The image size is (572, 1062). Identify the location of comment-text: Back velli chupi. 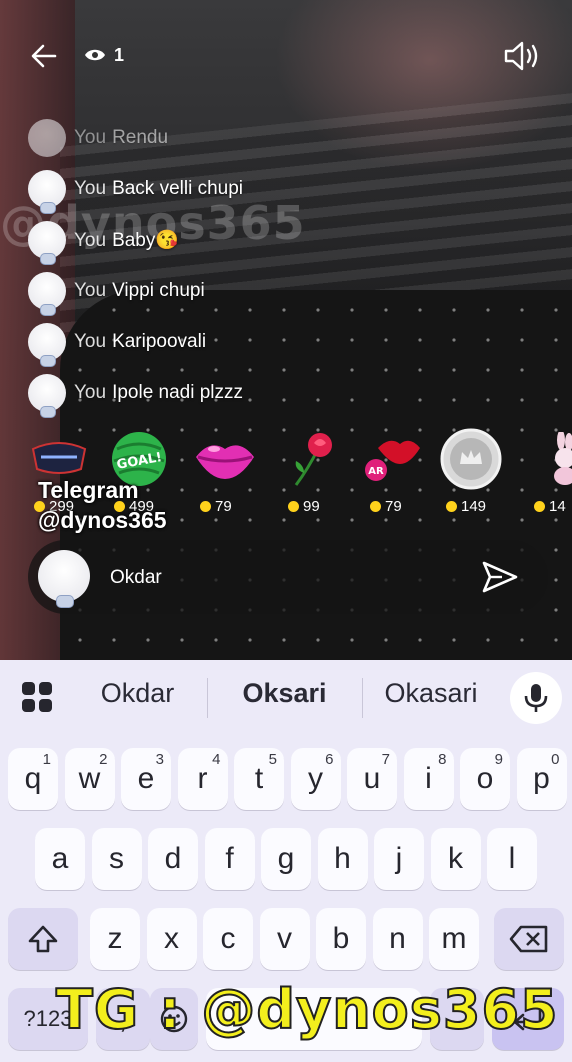
(178, 188).